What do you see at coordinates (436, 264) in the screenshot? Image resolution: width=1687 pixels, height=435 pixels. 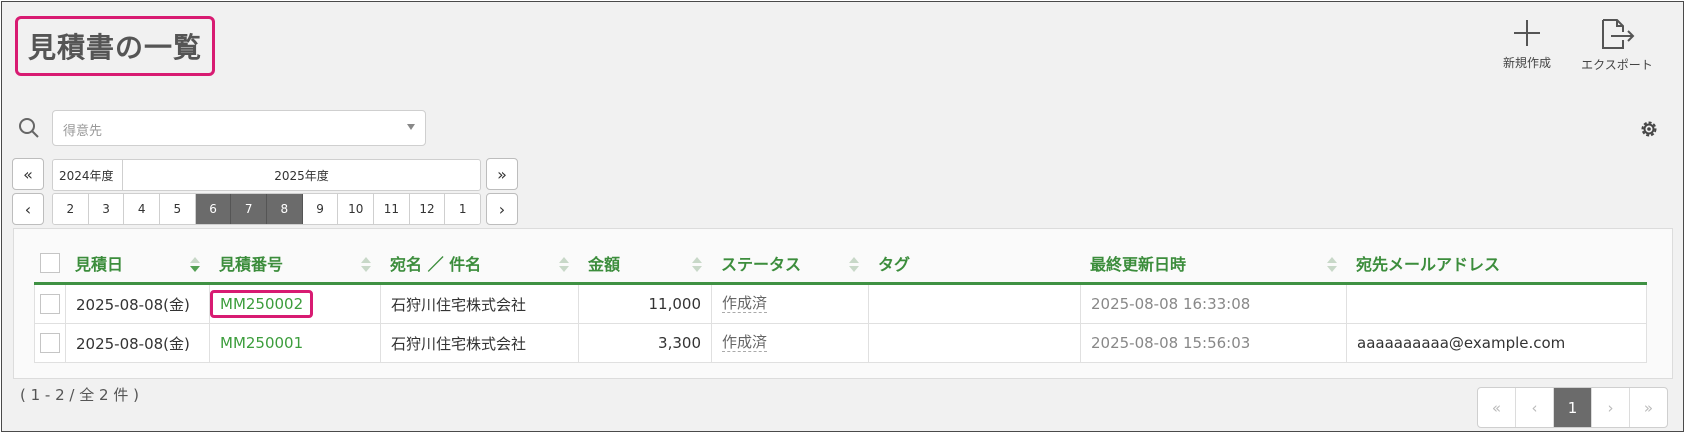 I see `column-header-label: 宛名 ／ 件名` at bounding box center [436, 264].